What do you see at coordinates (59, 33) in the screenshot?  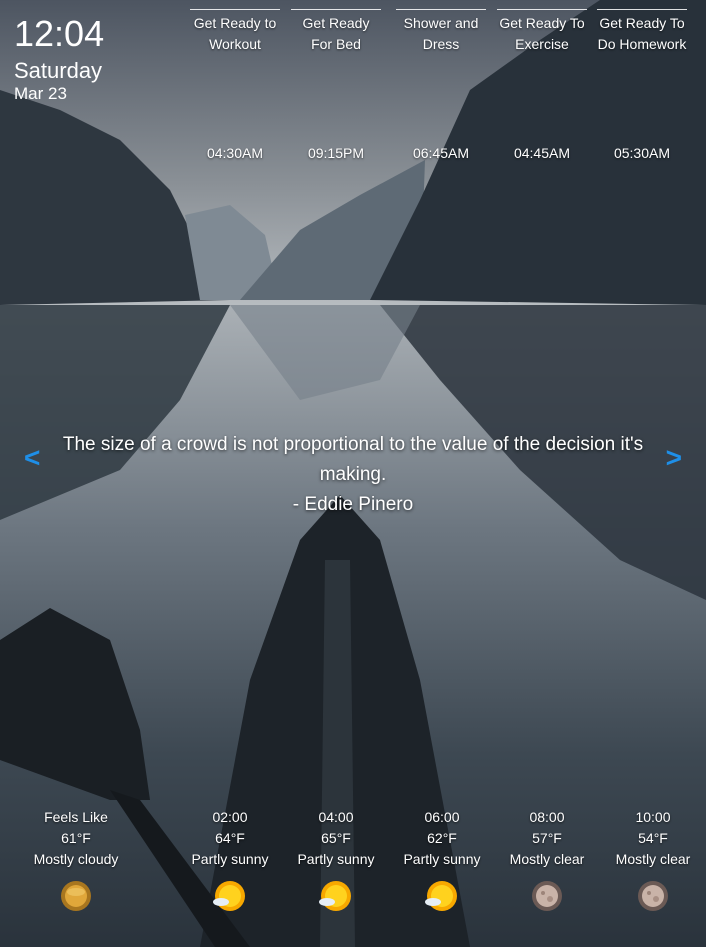 I see `clock-time: 12:04` at bounding box center [59, 33].